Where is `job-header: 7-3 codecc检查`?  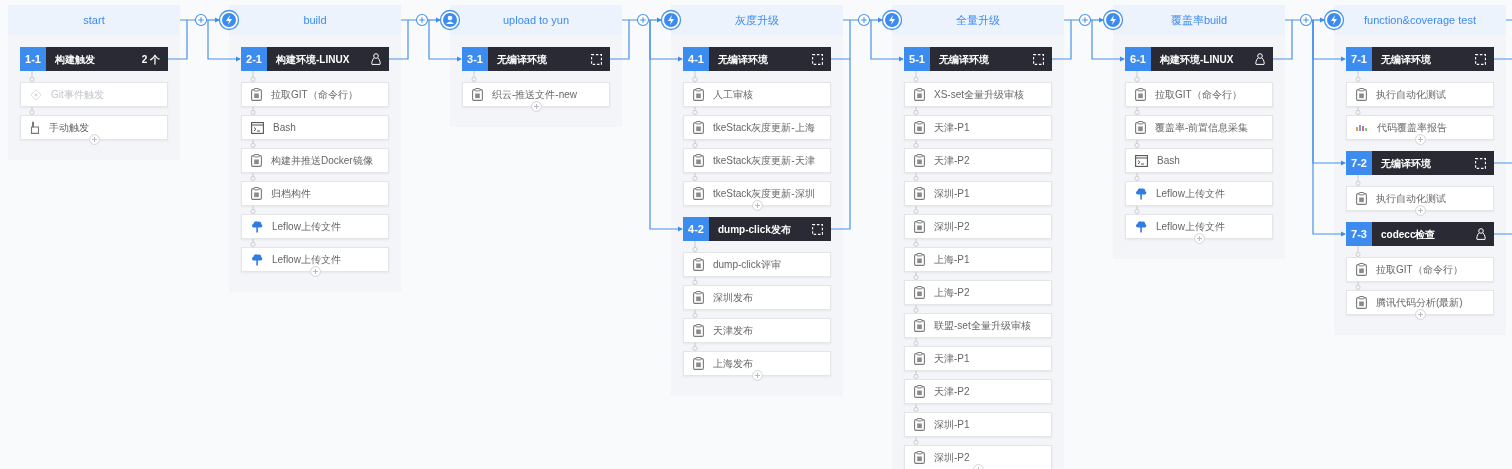 job-header: 7-3 codecc检查 is located at coordinates (1420, 234).